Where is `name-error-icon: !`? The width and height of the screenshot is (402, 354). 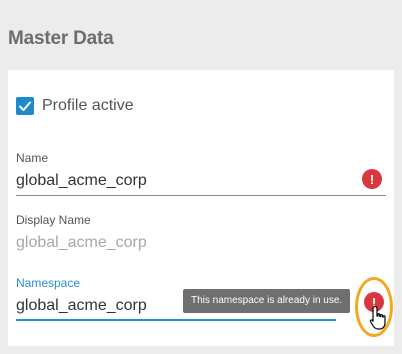 name-error-icon: ! is located at coordinates (372, 179).